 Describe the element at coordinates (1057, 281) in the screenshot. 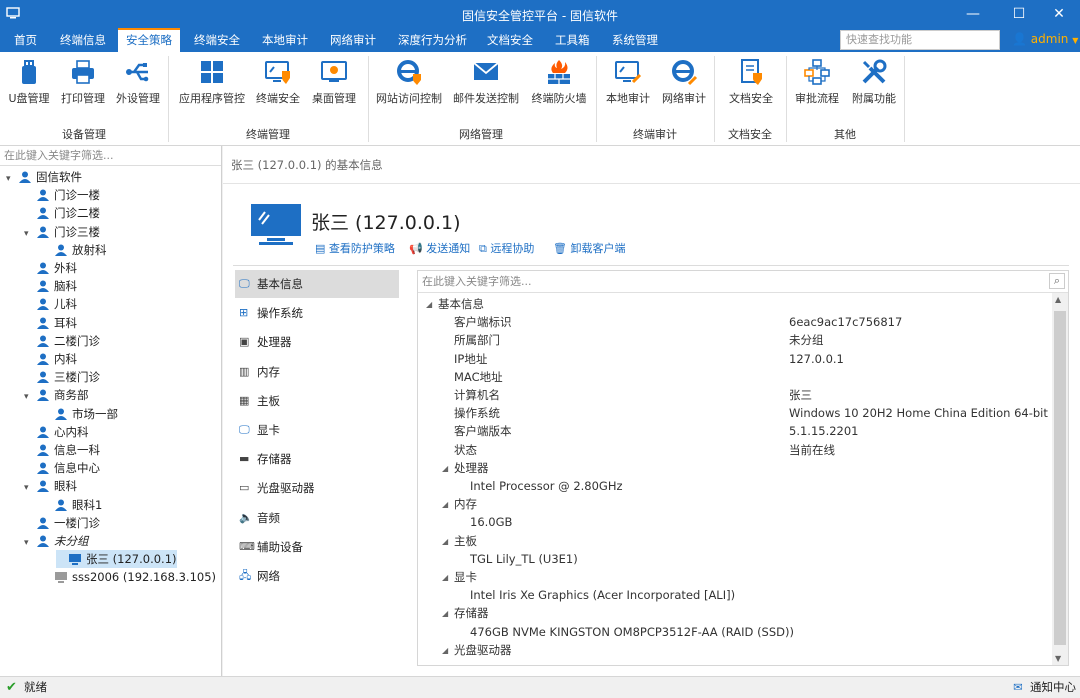

I see `search-icon: ⌕` at that location.